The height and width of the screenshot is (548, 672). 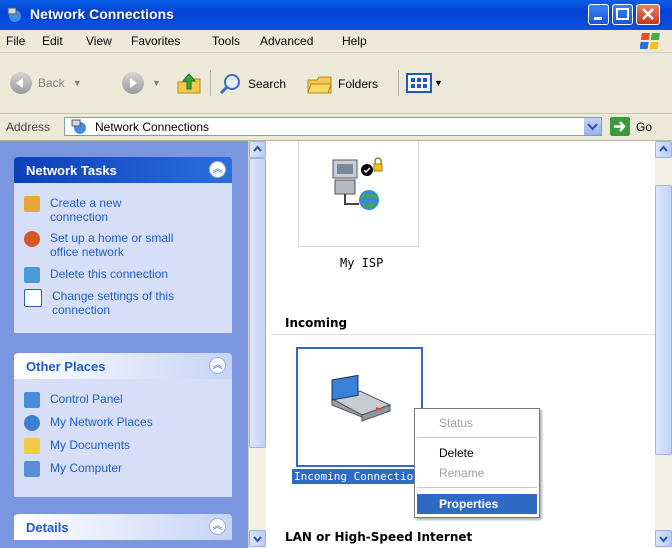 I want to click on network-places-icon, so click(x=32, y=423).